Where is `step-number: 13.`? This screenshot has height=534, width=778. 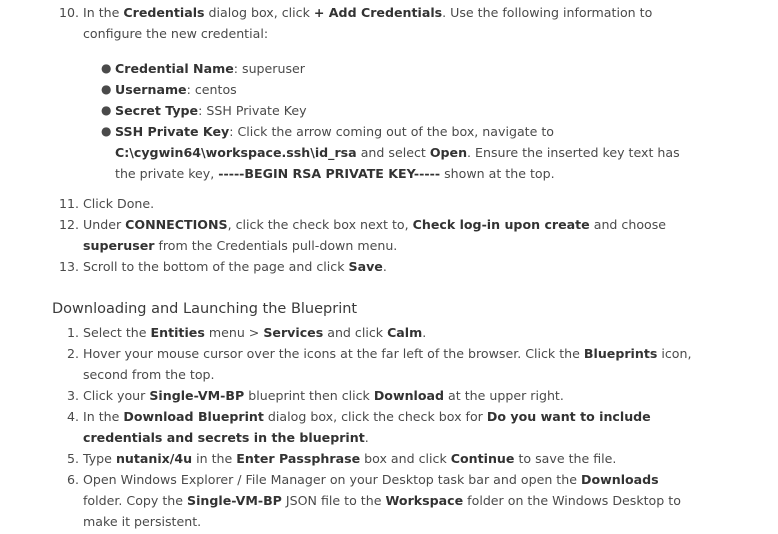
step-number: 13. is located at coordinates (68, 266).